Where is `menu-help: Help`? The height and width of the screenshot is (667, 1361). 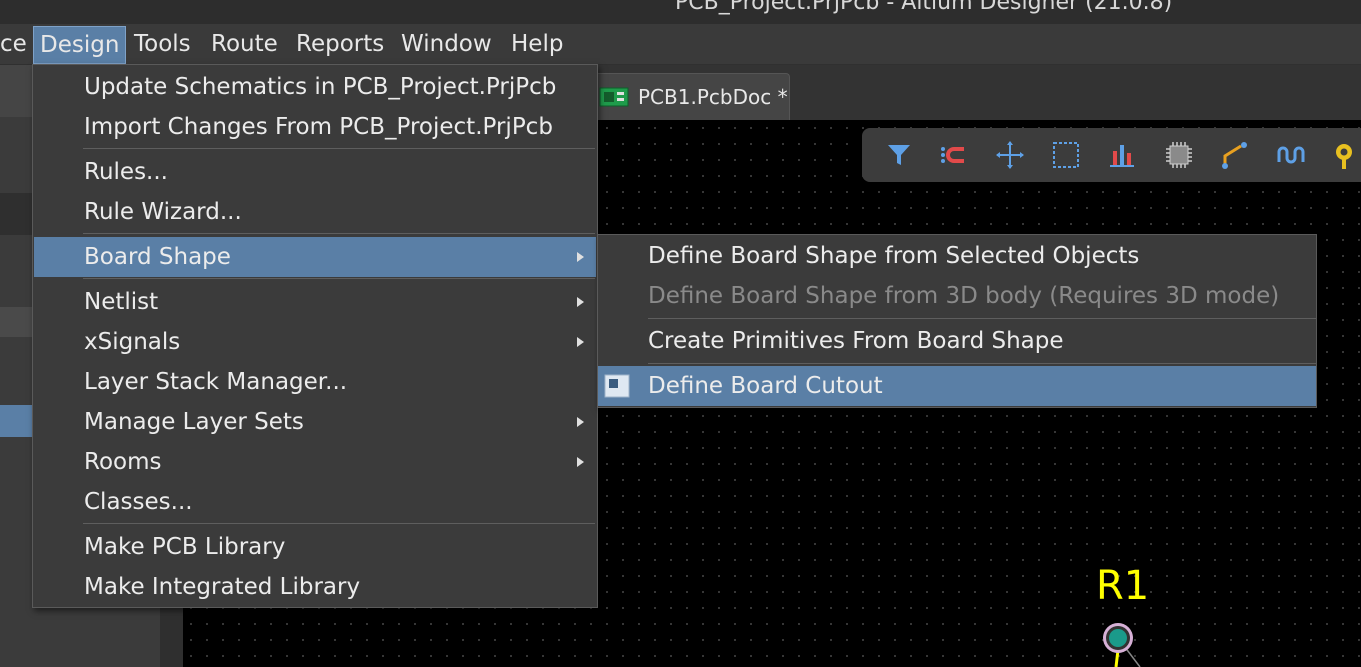 menu-help: Help is located at coordinates (537, 44).